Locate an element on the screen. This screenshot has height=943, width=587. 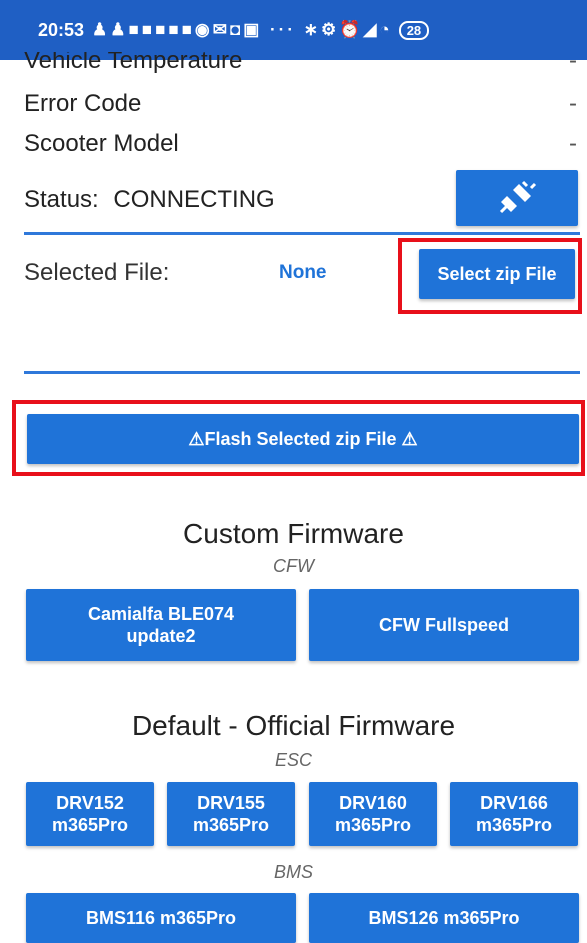
status-line: Status: CONNECTING is located at coordinates (149, 200).